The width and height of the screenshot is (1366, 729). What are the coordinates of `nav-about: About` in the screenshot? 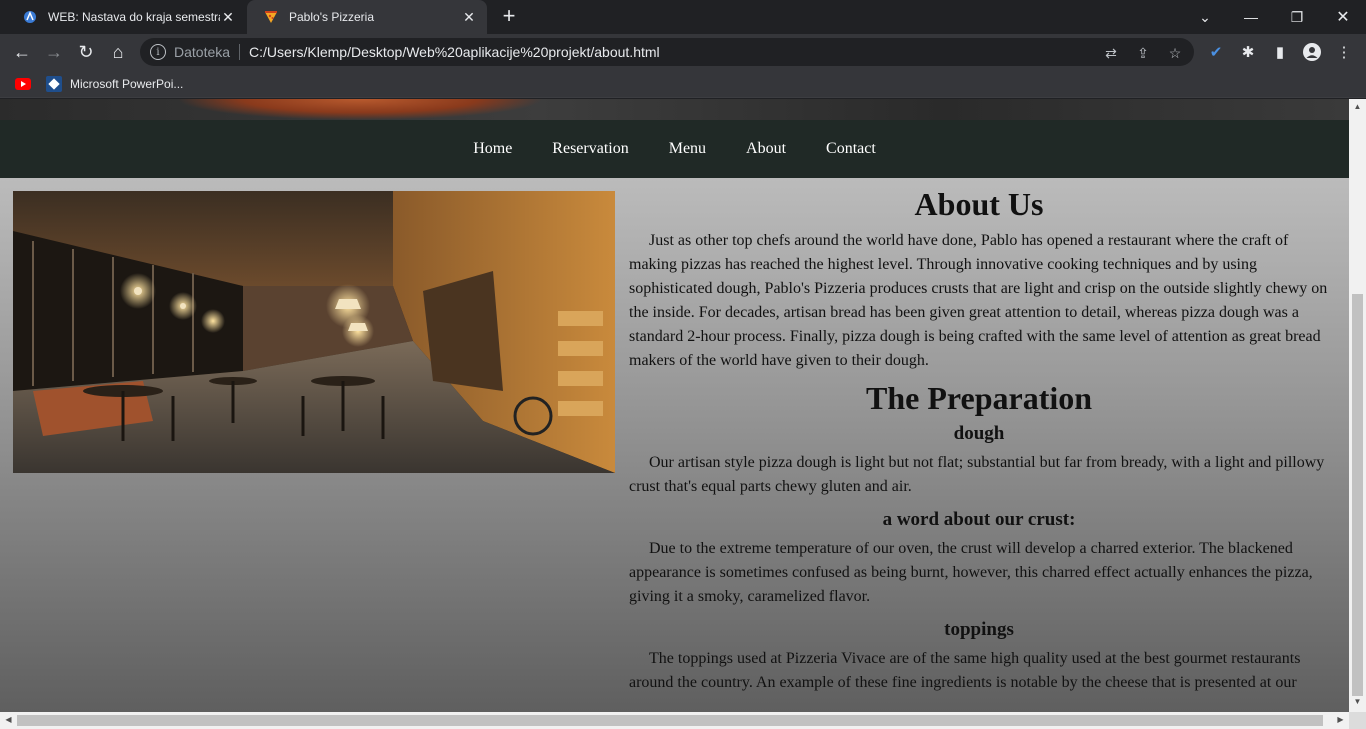 It's located at (766, 149).